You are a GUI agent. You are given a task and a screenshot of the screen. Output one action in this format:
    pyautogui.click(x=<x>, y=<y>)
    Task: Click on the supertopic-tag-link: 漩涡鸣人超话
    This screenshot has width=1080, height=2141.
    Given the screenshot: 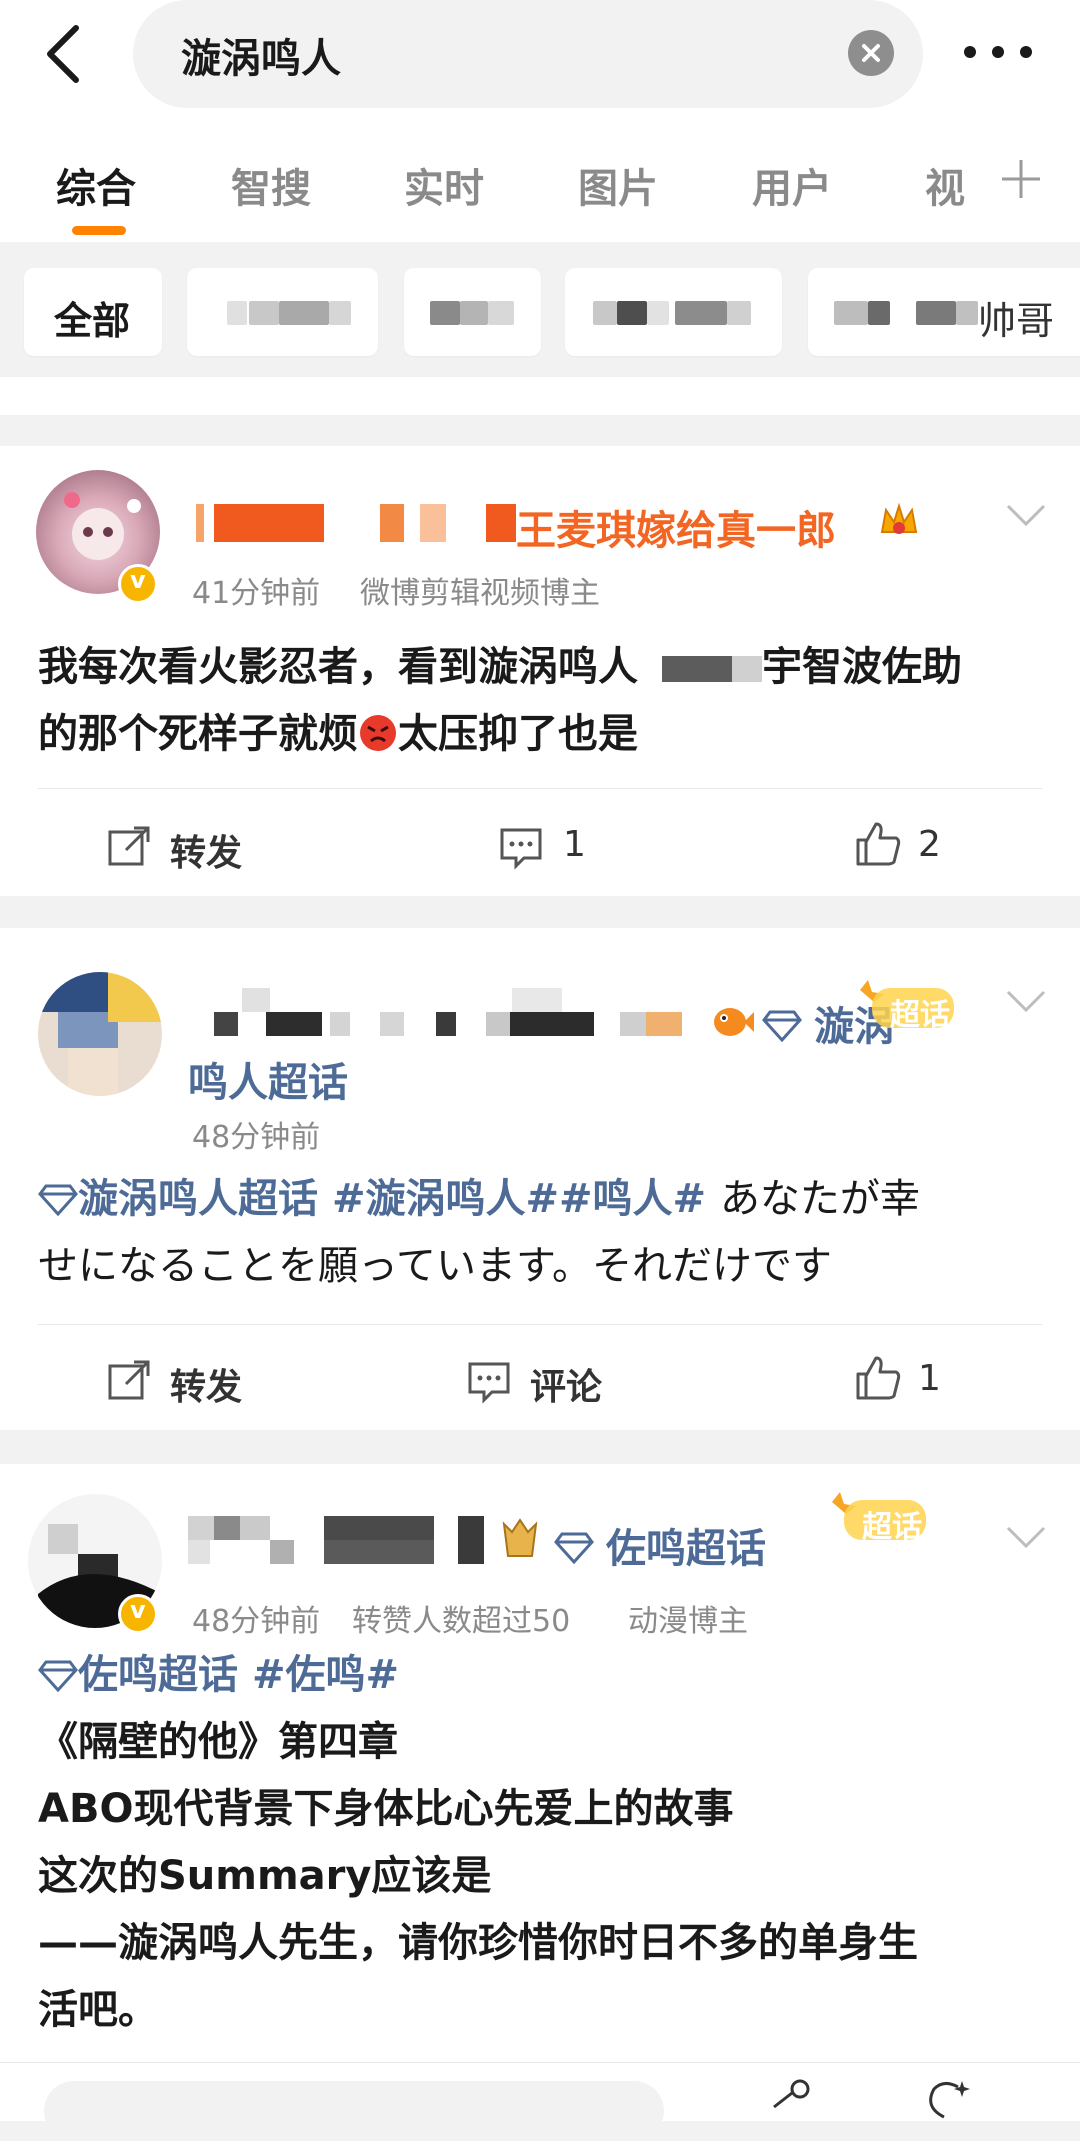 What is the action you would take?
    pyautogui.click(x=198, y=1199)
    